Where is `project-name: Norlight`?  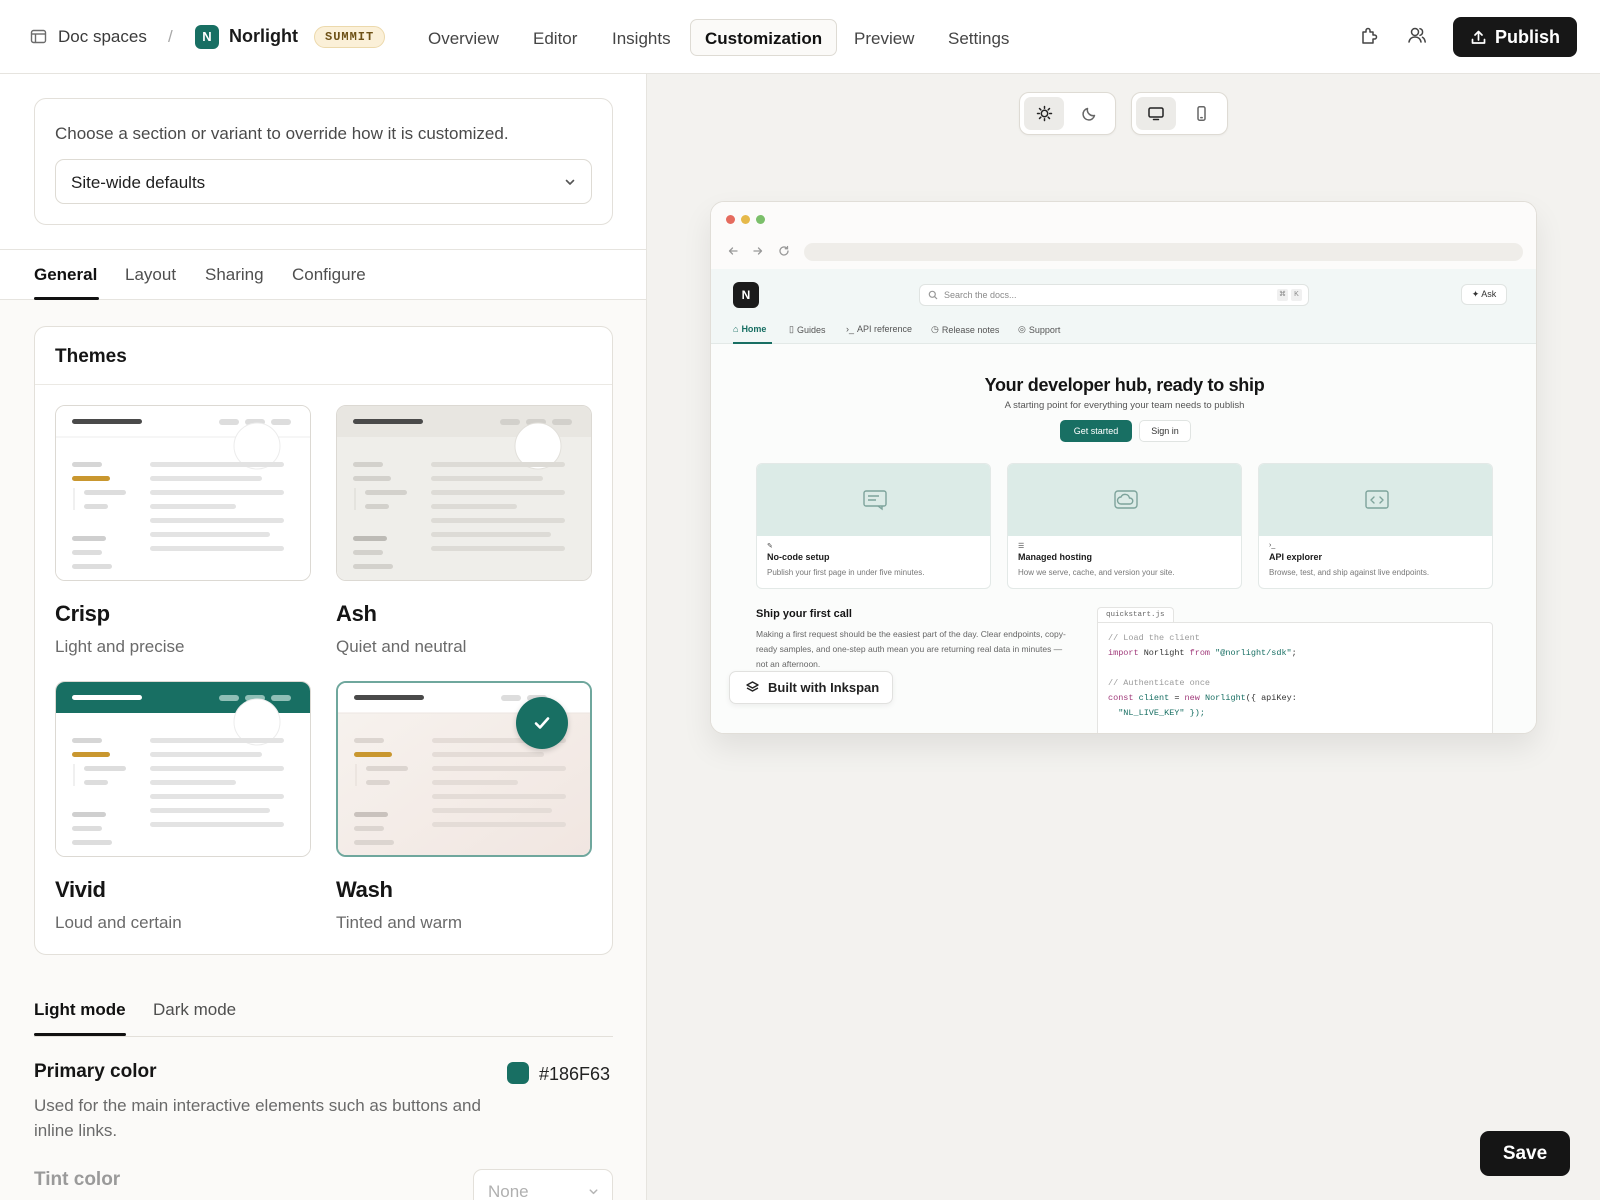
project-name: Norlight is located at coordinates (263, 36).